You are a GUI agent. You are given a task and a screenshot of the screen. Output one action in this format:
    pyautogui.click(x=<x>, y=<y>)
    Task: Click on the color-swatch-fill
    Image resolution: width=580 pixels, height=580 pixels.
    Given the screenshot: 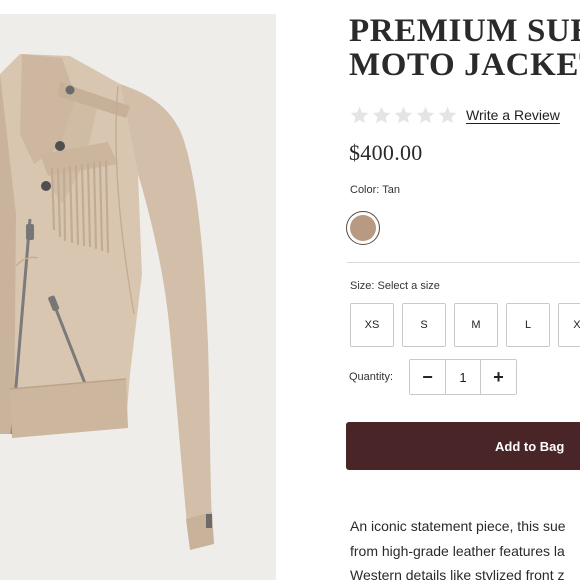 What is the action you would take?
    pyautogui.click(x=363, y=228)
    